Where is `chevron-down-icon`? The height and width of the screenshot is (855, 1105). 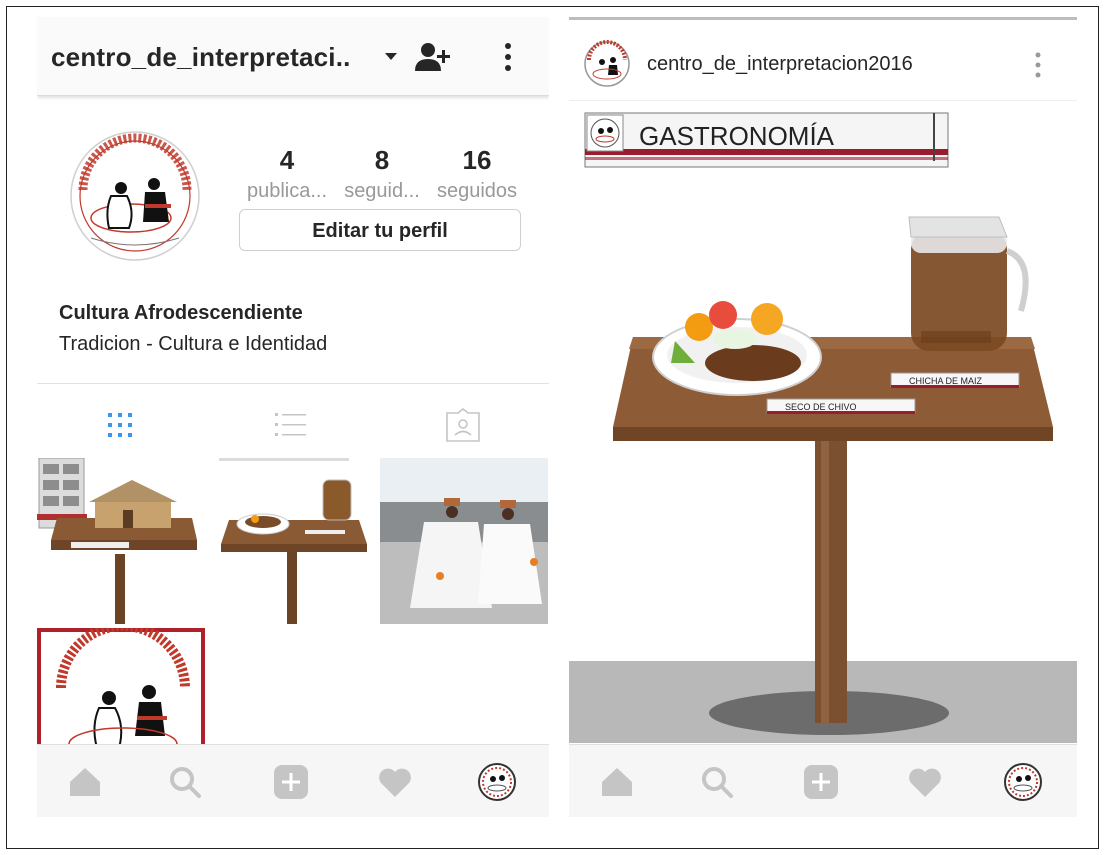 chevron-down-icon is located at coordinates (391, 56).